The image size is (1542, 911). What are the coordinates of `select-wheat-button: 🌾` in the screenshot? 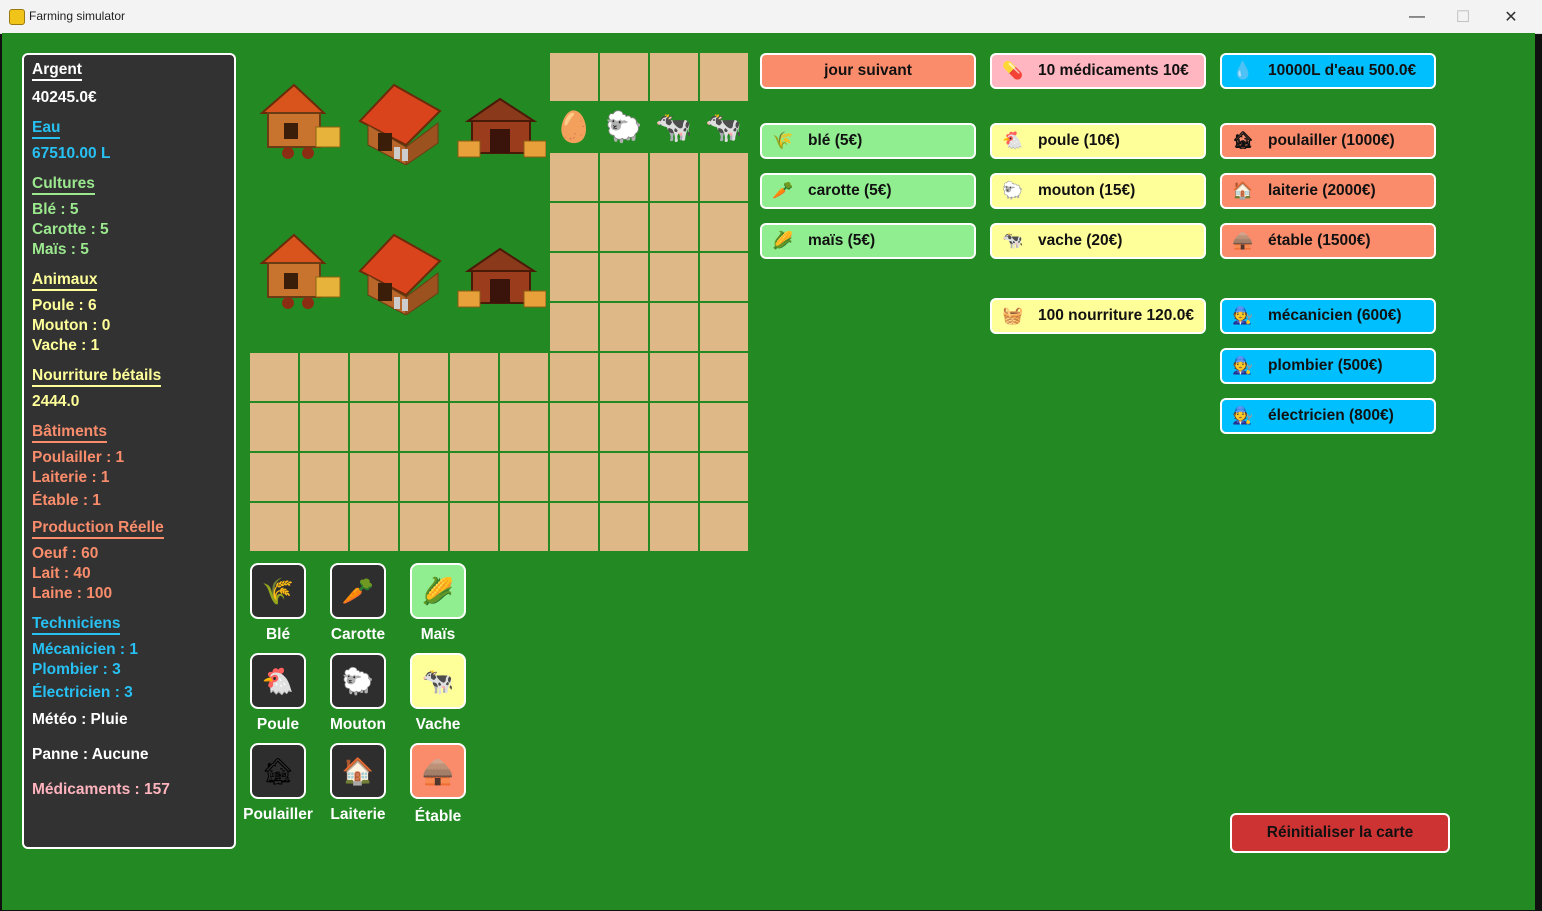 It's located at (278, 591).